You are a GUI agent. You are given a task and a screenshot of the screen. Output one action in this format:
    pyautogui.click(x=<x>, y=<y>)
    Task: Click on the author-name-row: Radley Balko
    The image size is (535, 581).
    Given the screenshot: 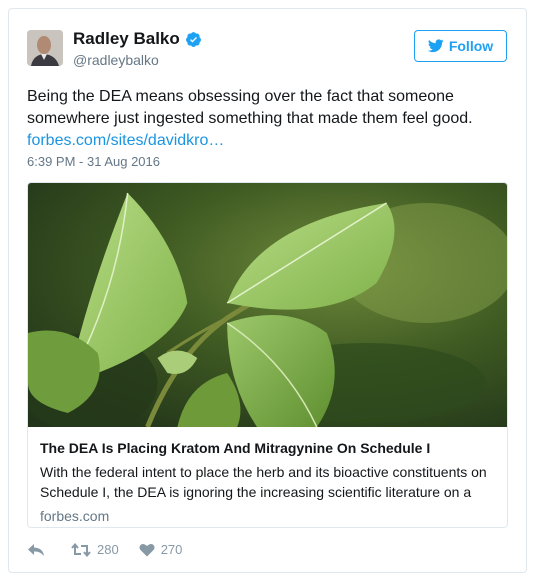 What is the action you would take?
    pyautogui.click(x=137, y=39)
    